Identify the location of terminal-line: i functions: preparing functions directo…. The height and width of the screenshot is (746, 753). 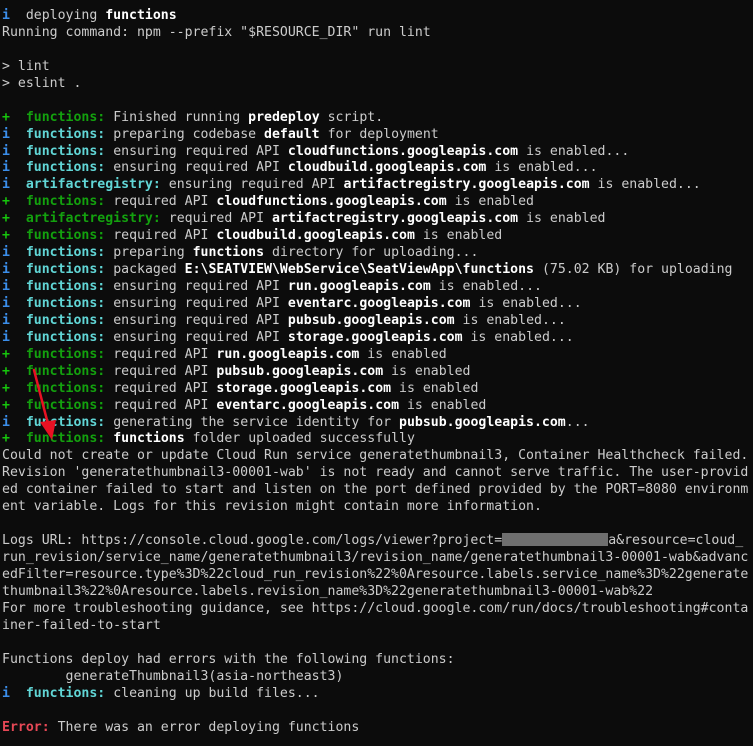
(376, 253).